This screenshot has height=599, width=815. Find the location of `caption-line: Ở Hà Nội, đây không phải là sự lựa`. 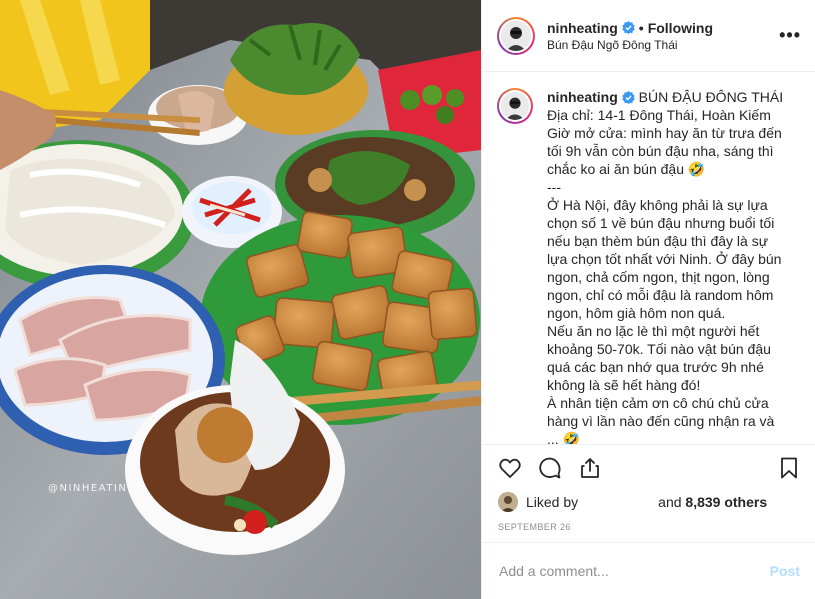

caption-line: Ở Hà Nội, đây không phải là sự lựa is located at coordinates (657, 205).